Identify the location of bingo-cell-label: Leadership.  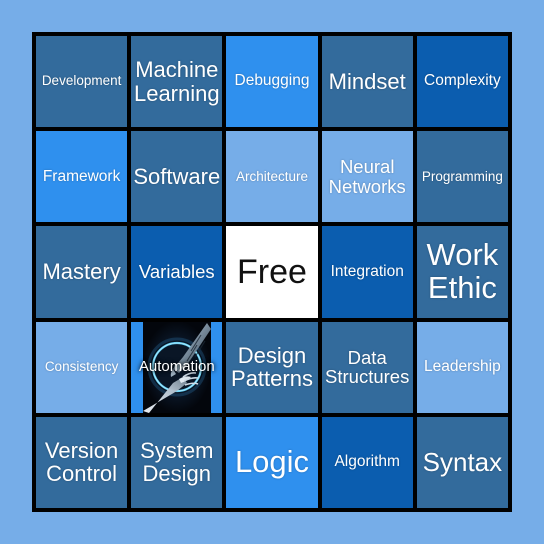
(462, 366).